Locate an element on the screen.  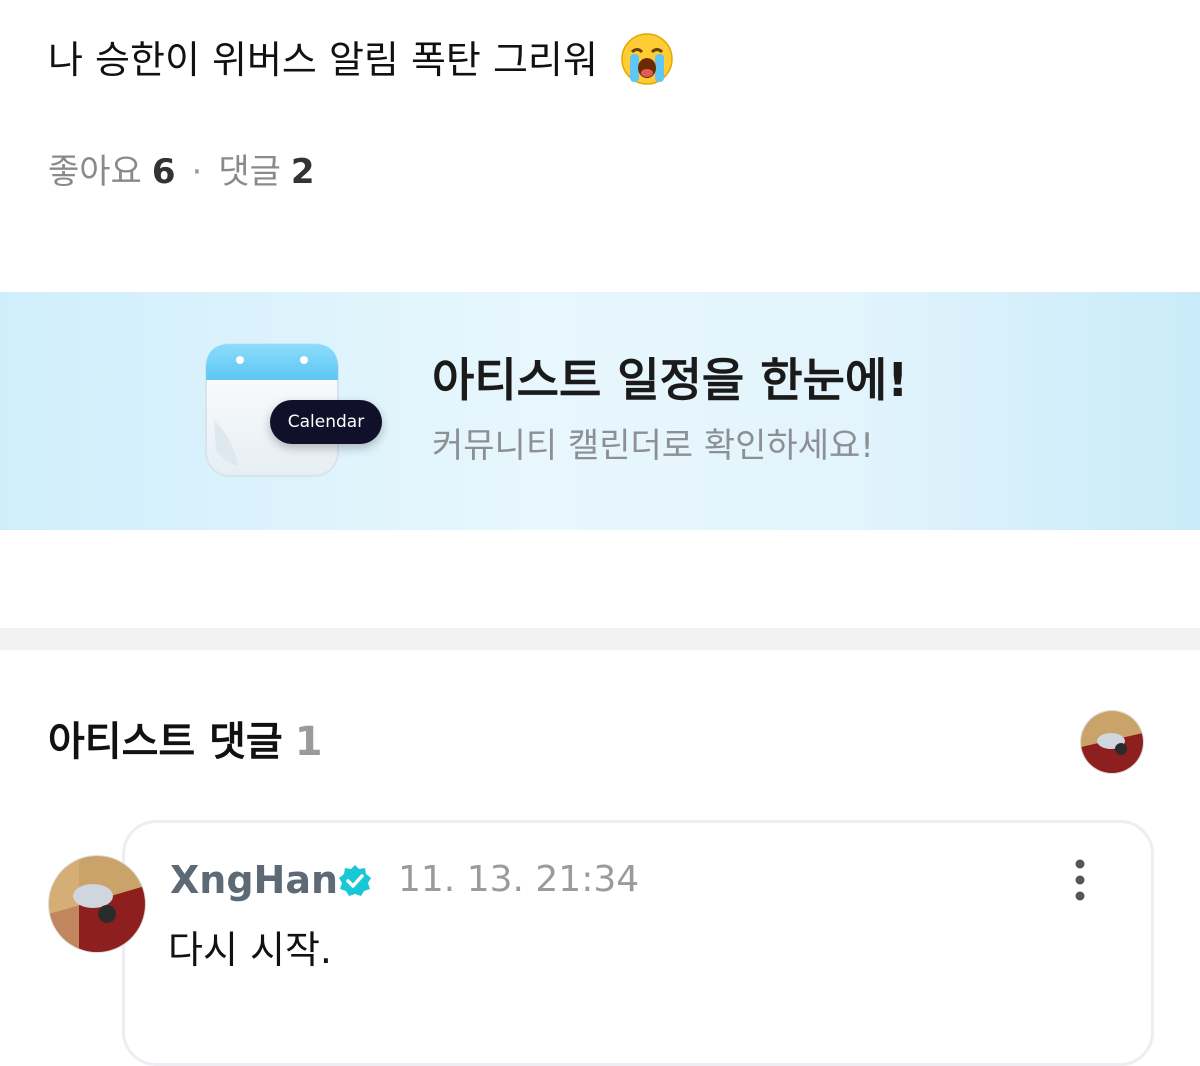
artist-comments-count: 1 is located at coordinates (308, 742).